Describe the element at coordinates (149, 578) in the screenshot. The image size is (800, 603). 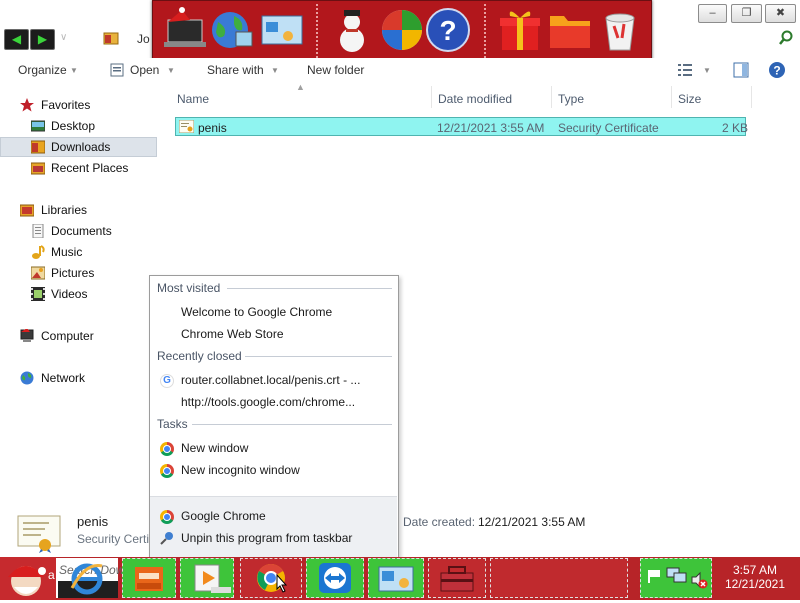
I see `taskbar-button-explorer` at that location.